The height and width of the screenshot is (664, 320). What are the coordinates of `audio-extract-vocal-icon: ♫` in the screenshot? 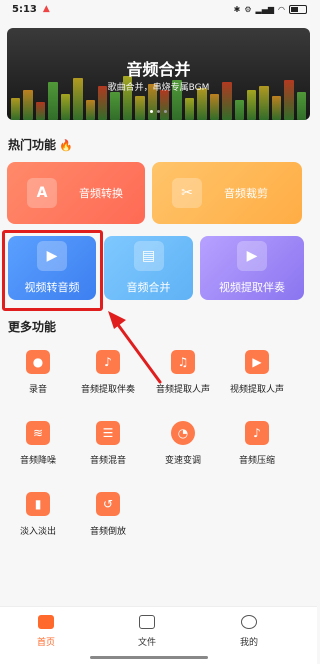 It's located at (183, 362).